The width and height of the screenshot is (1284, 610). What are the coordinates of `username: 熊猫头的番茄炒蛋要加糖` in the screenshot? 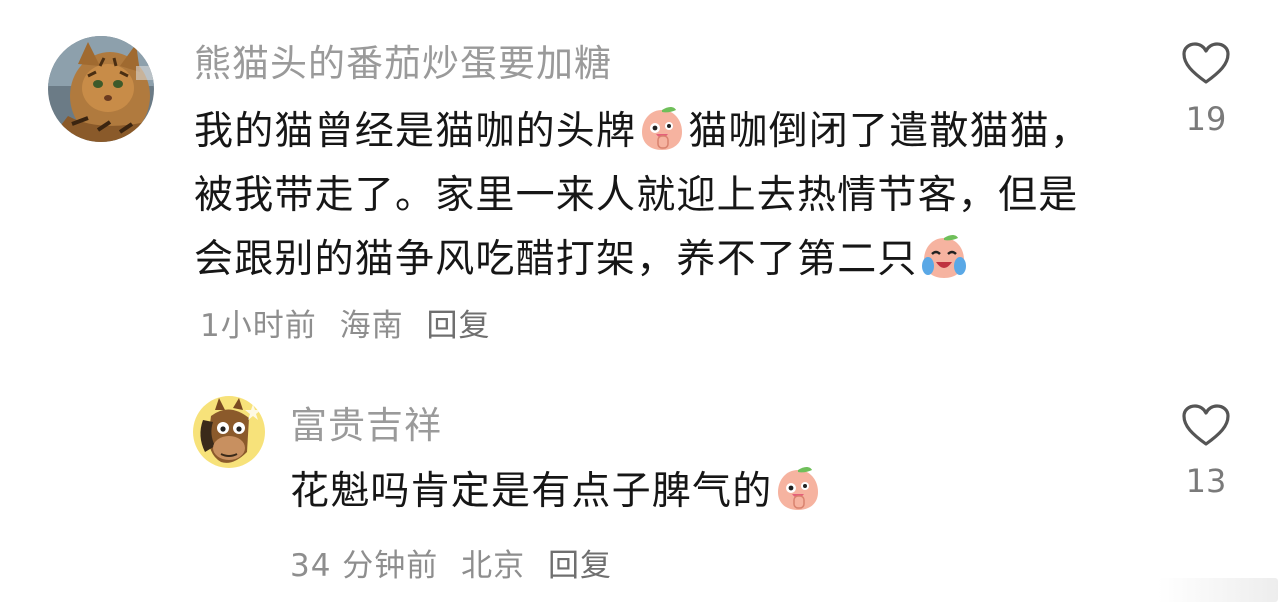 It's located at (403, 64).